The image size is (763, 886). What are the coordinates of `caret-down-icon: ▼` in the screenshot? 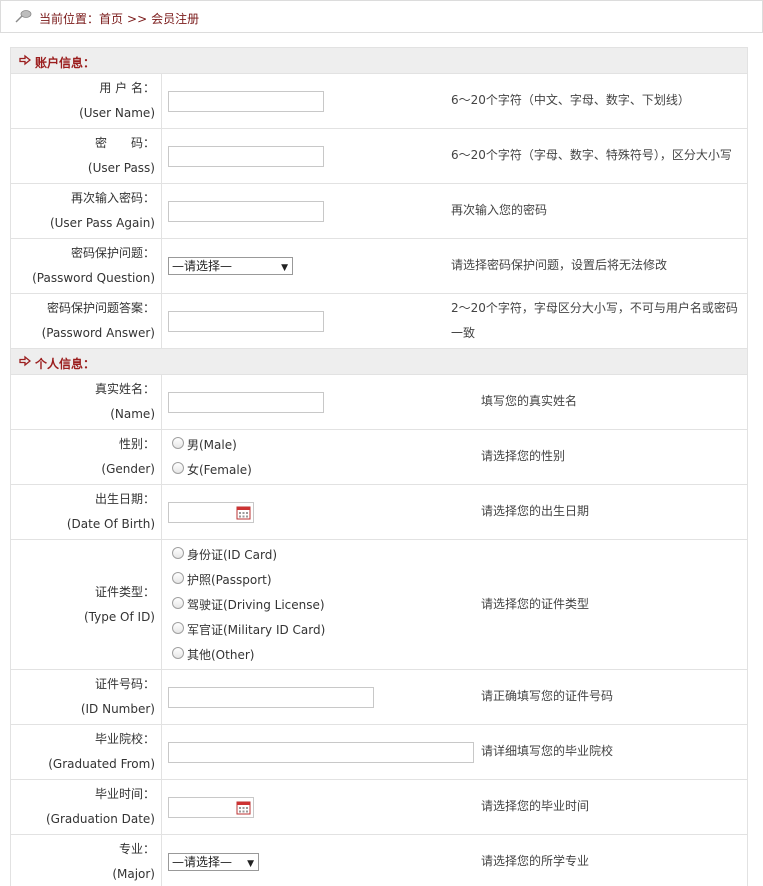 It's located at (250, 864).